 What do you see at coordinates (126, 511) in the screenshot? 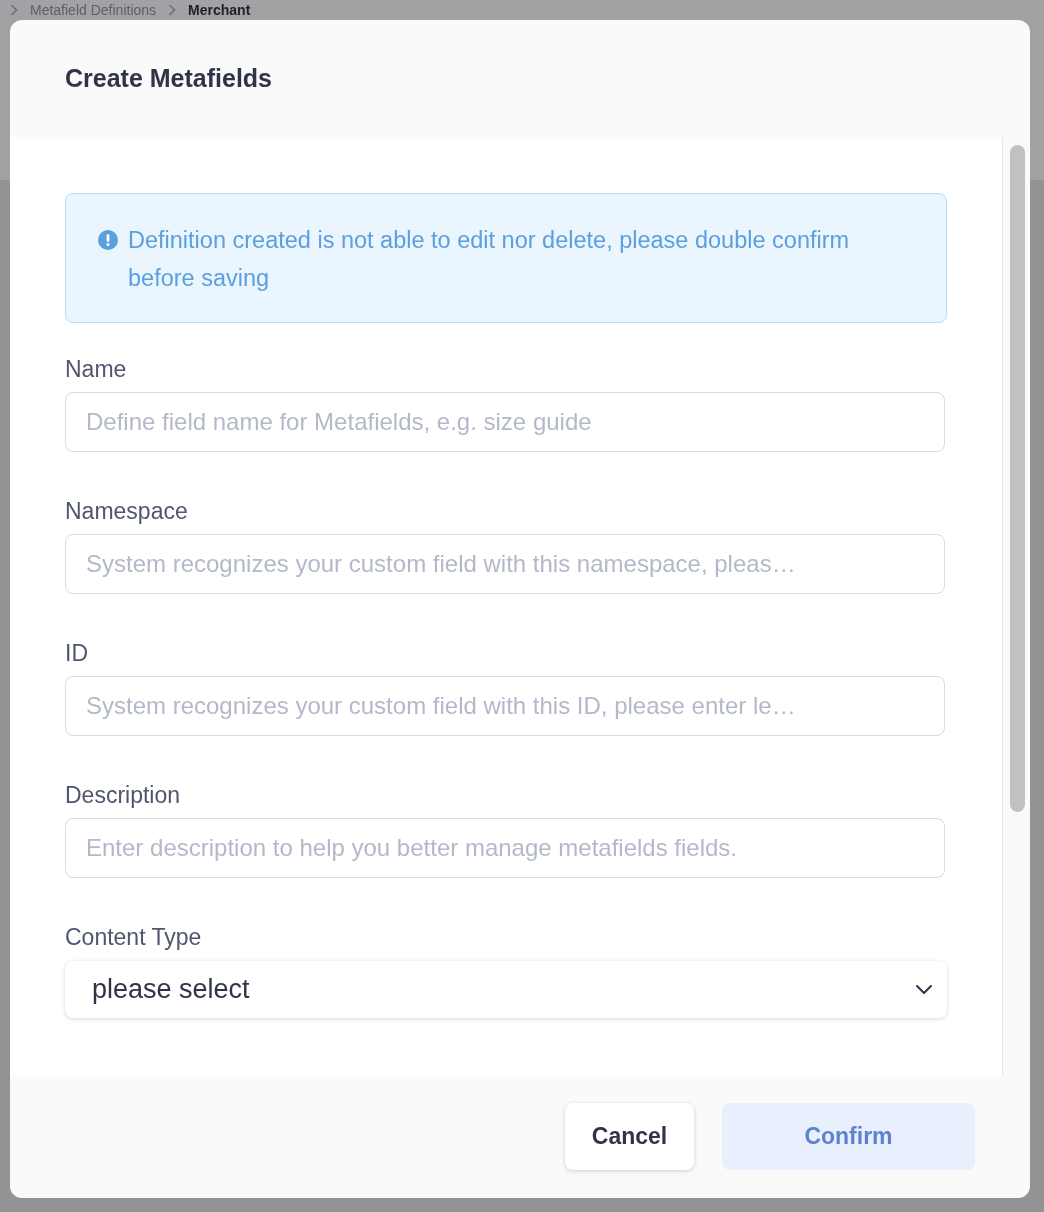
I see `field-label: Namespace` at bounding box center [126, 511].